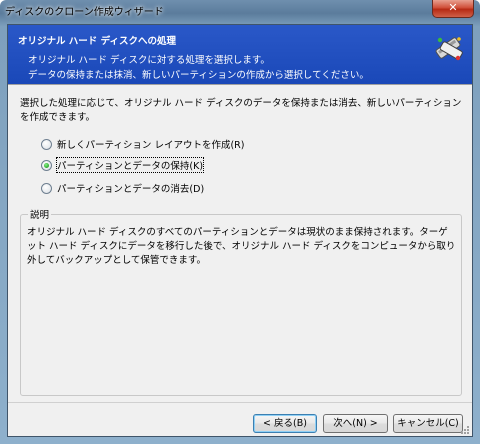 The image size is (480, 444). Describe the element at coordinates (130, 165) in the screenshot. I see `option-label: パーティションとデータの保持(K)` at that location.